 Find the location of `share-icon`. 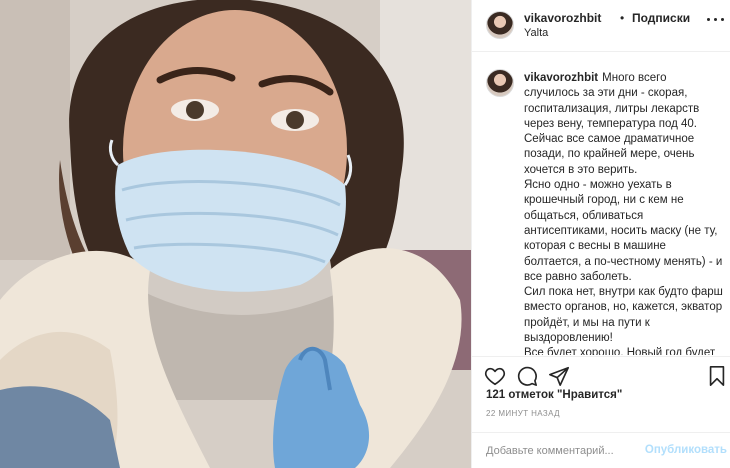

share-icon is located at coordinates (559, 376).